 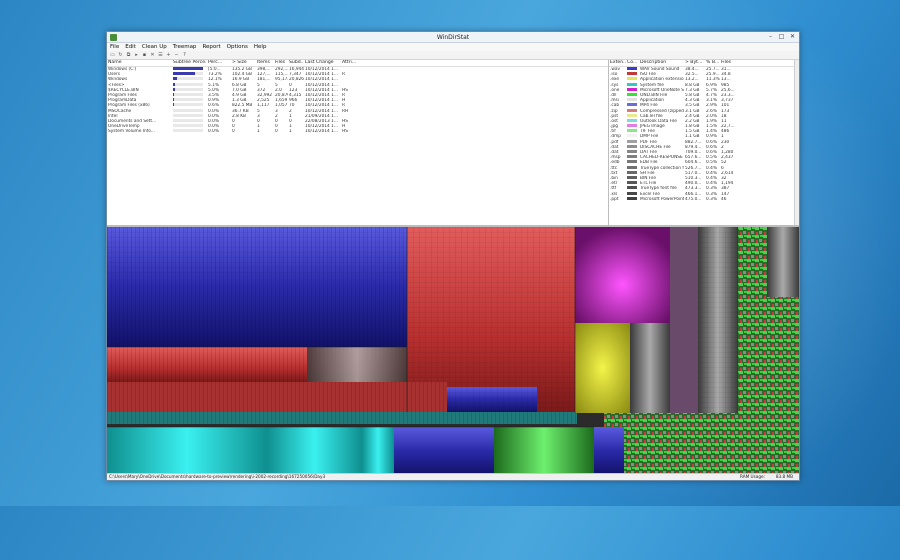 What do you see at coordinates (260, 47) in the screenshot?
I see `menu-help: Help` at bounding box center [260, 47].